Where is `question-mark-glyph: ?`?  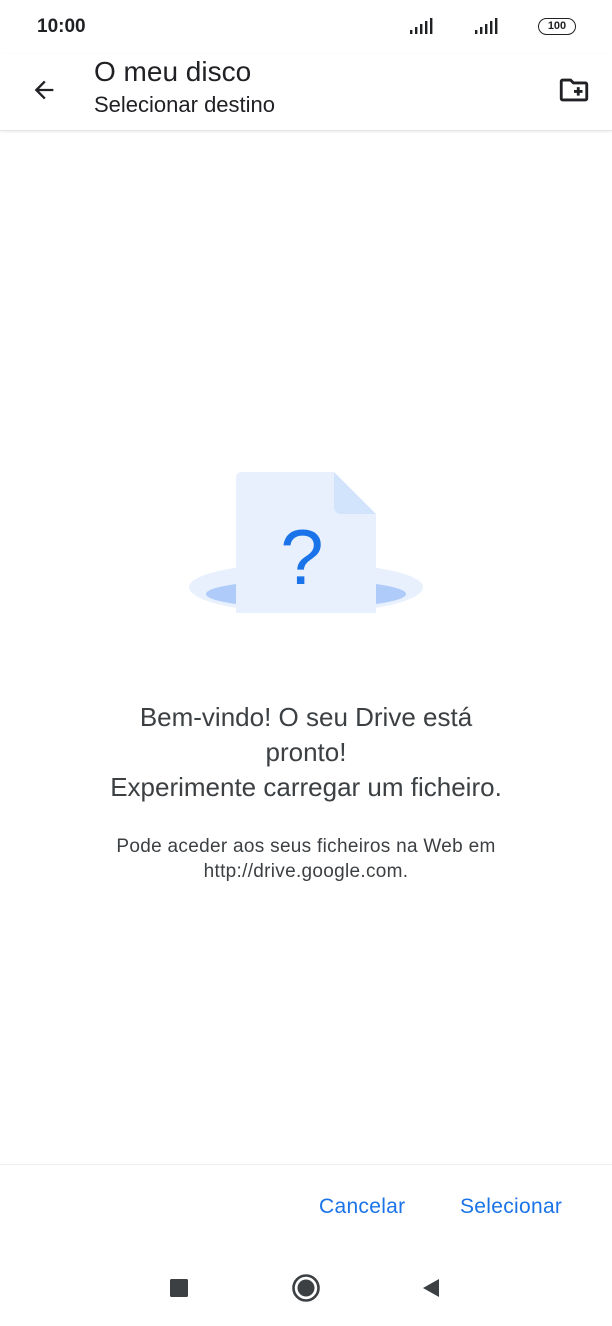
question-mark-glyph: ? is located at coordinates (301, 557).